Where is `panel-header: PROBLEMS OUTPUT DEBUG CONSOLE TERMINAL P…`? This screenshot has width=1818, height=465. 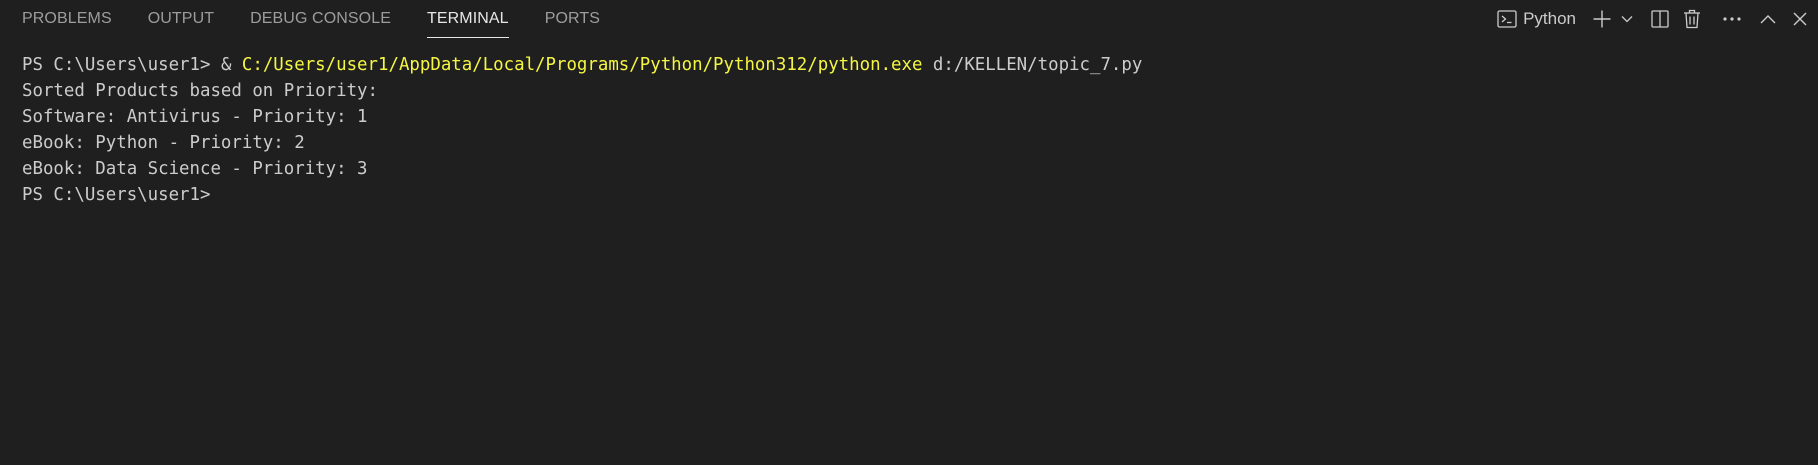
panel-header: PROBLEMS OUTPUT DEBUG CONSOLE TERMINAL P… is located at coordinates (909, 19).